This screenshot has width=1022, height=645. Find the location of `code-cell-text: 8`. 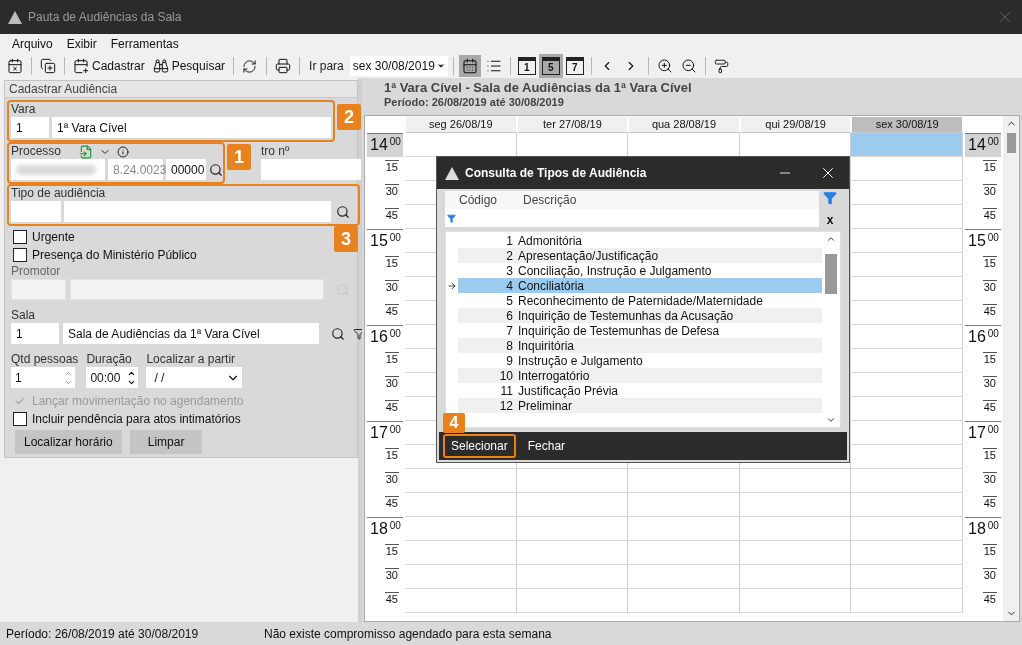

code-cell-text: 8 is located at coordinates (509, 345).